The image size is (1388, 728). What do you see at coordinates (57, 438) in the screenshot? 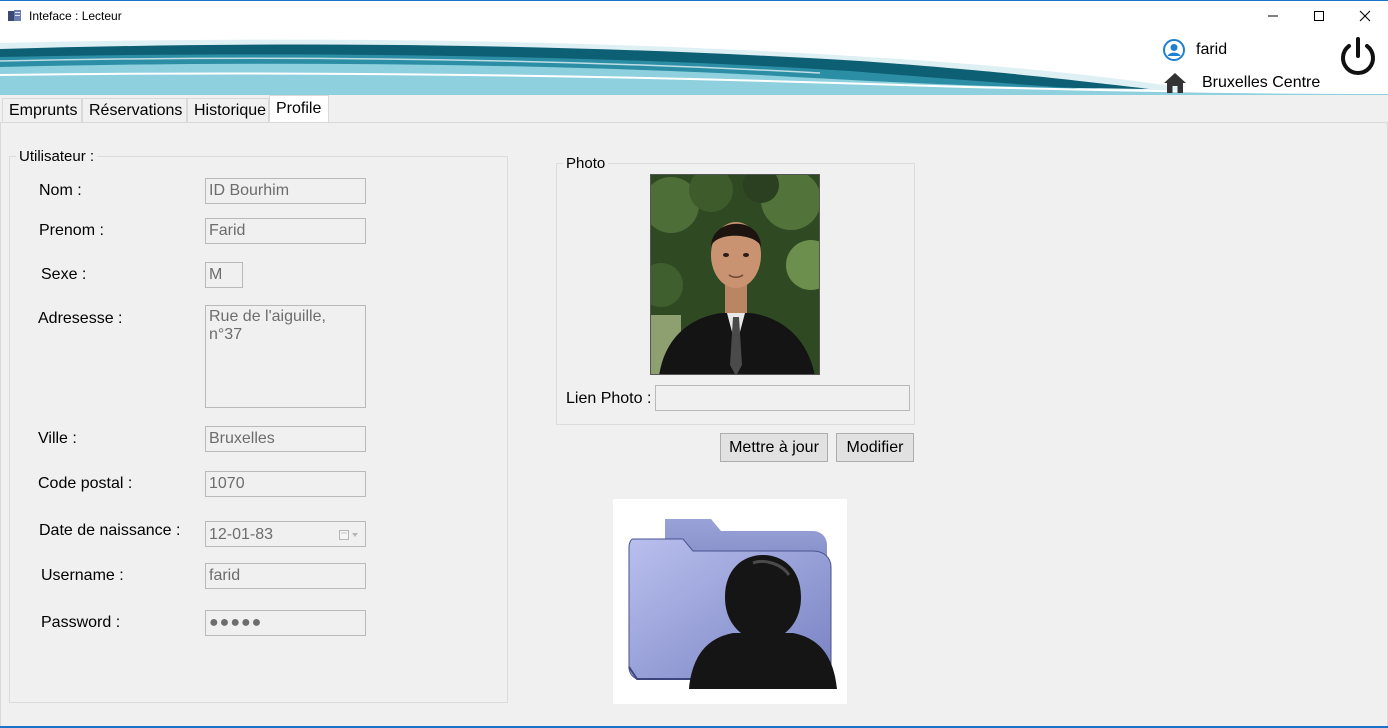
I see `ville-label: Ville :` at bounding box center [57, 438].